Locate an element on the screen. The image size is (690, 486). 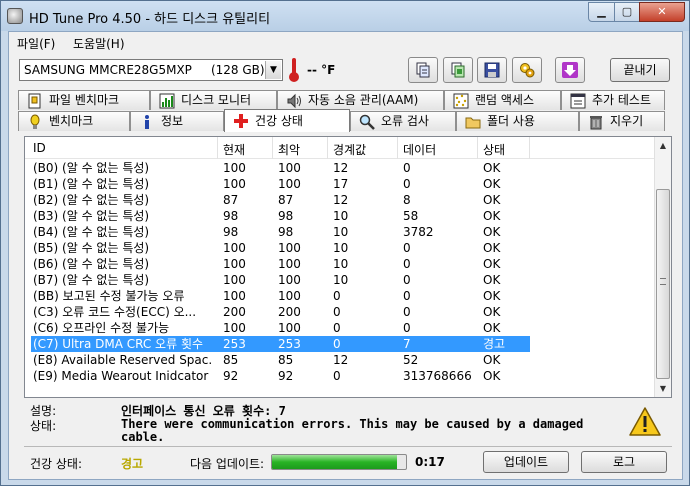
copy-screenshot-icon is located at coordinates (458, 70).